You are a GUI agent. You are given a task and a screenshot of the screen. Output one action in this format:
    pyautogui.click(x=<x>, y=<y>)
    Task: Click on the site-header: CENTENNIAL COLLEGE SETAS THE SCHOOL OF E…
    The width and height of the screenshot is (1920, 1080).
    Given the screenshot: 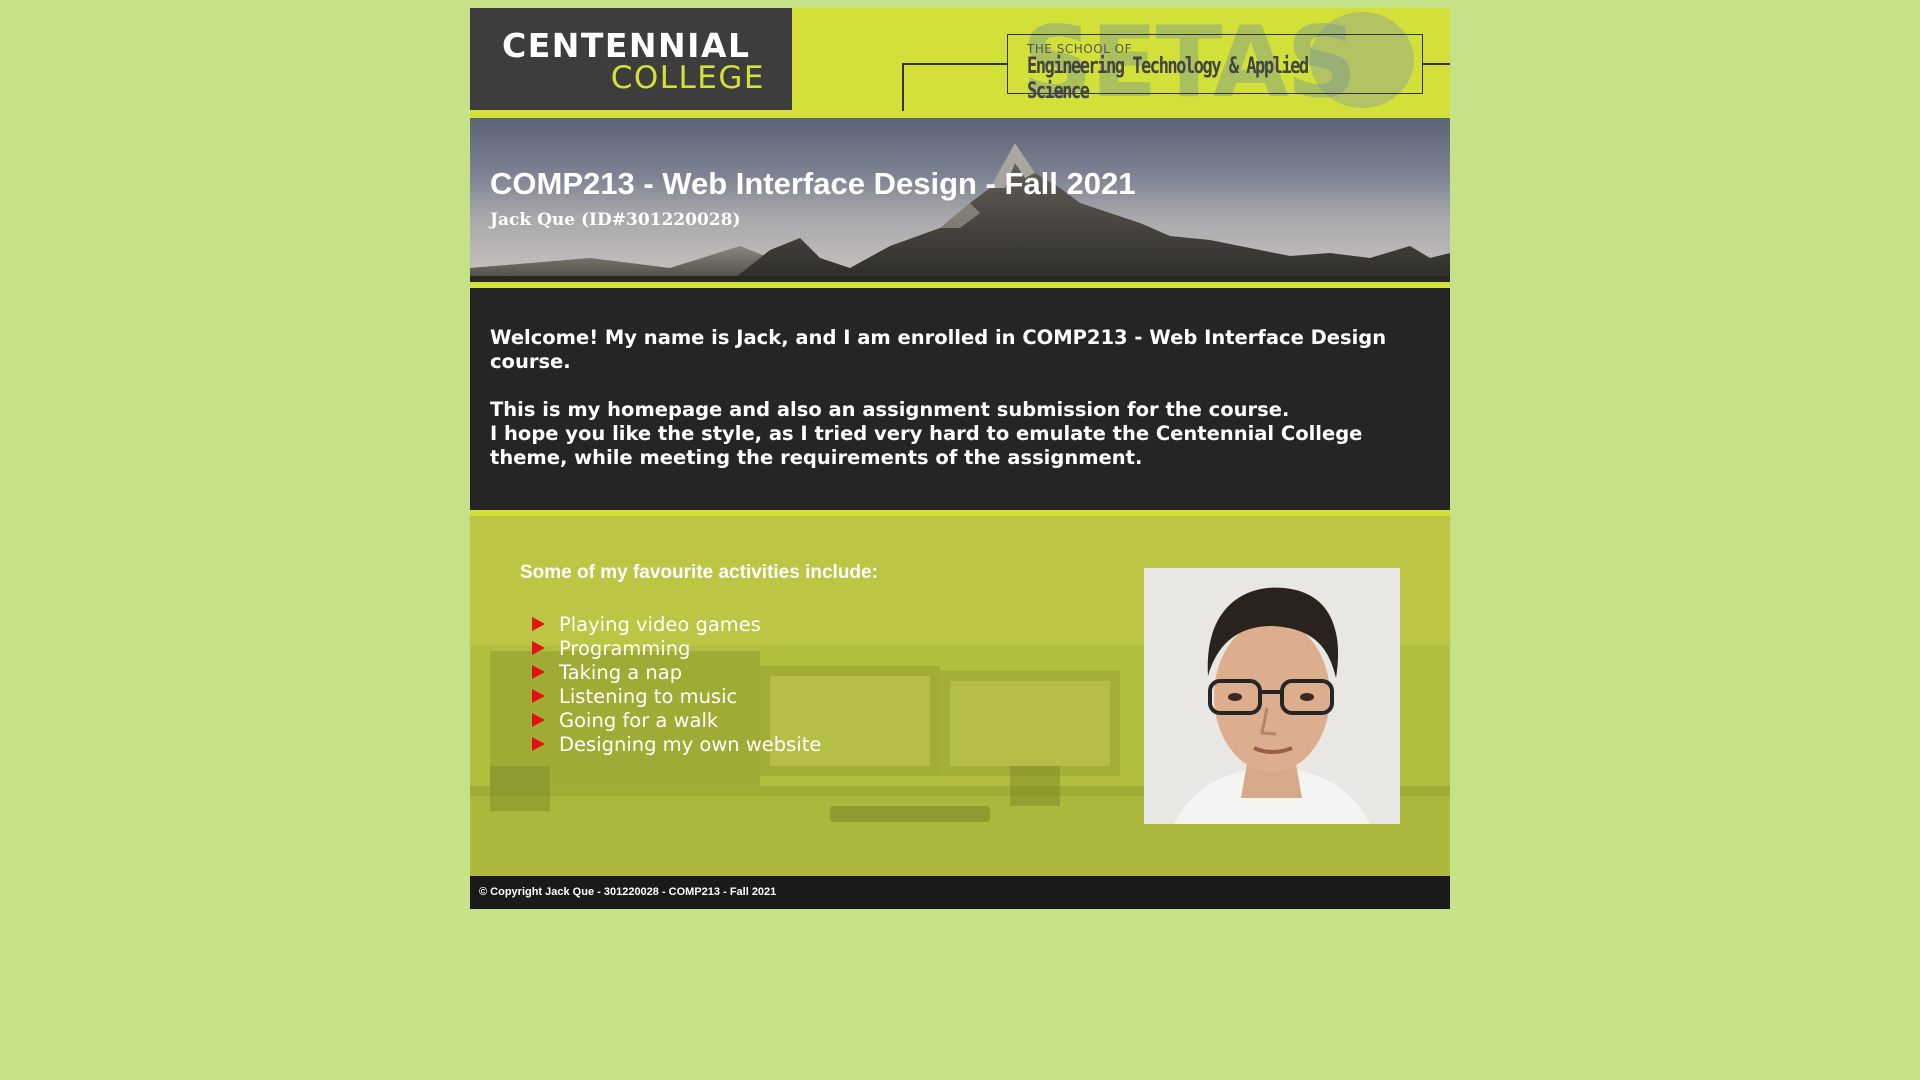 What is the action you would take?
    pyautogui.click(x=960, y=63)
    